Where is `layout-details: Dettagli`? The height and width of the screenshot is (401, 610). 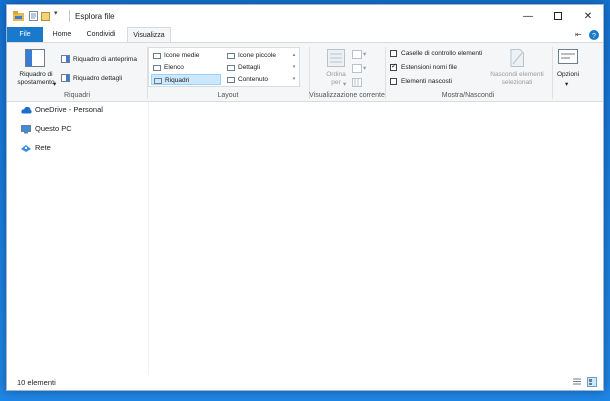
layout-details: Dettagli is located at coordinates (258, 67).